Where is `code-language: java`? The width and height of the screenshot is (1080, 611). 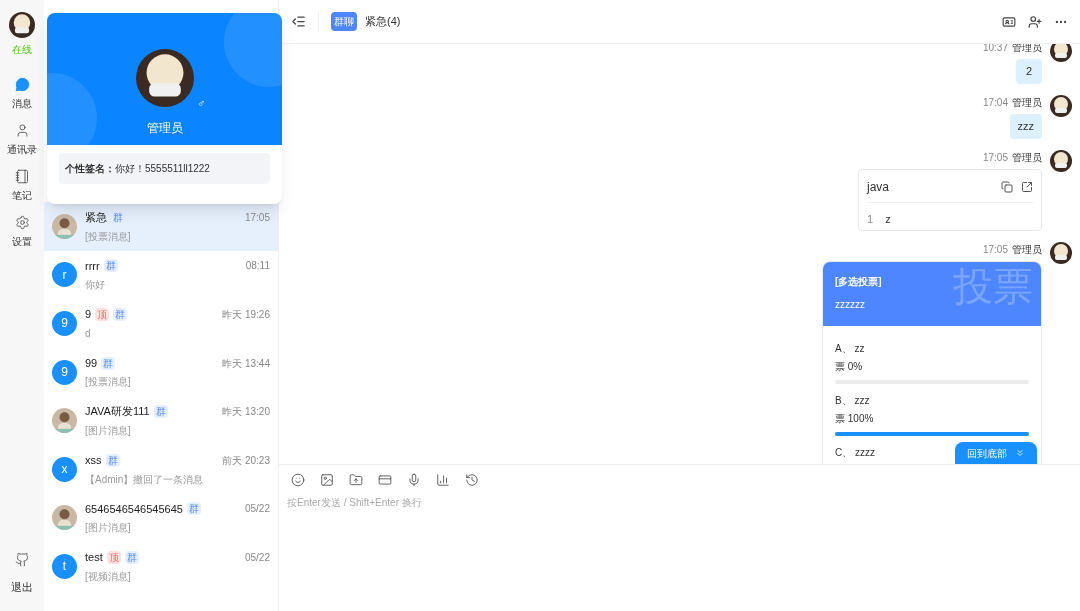 code-language: java is located at coordinates (878, 187).